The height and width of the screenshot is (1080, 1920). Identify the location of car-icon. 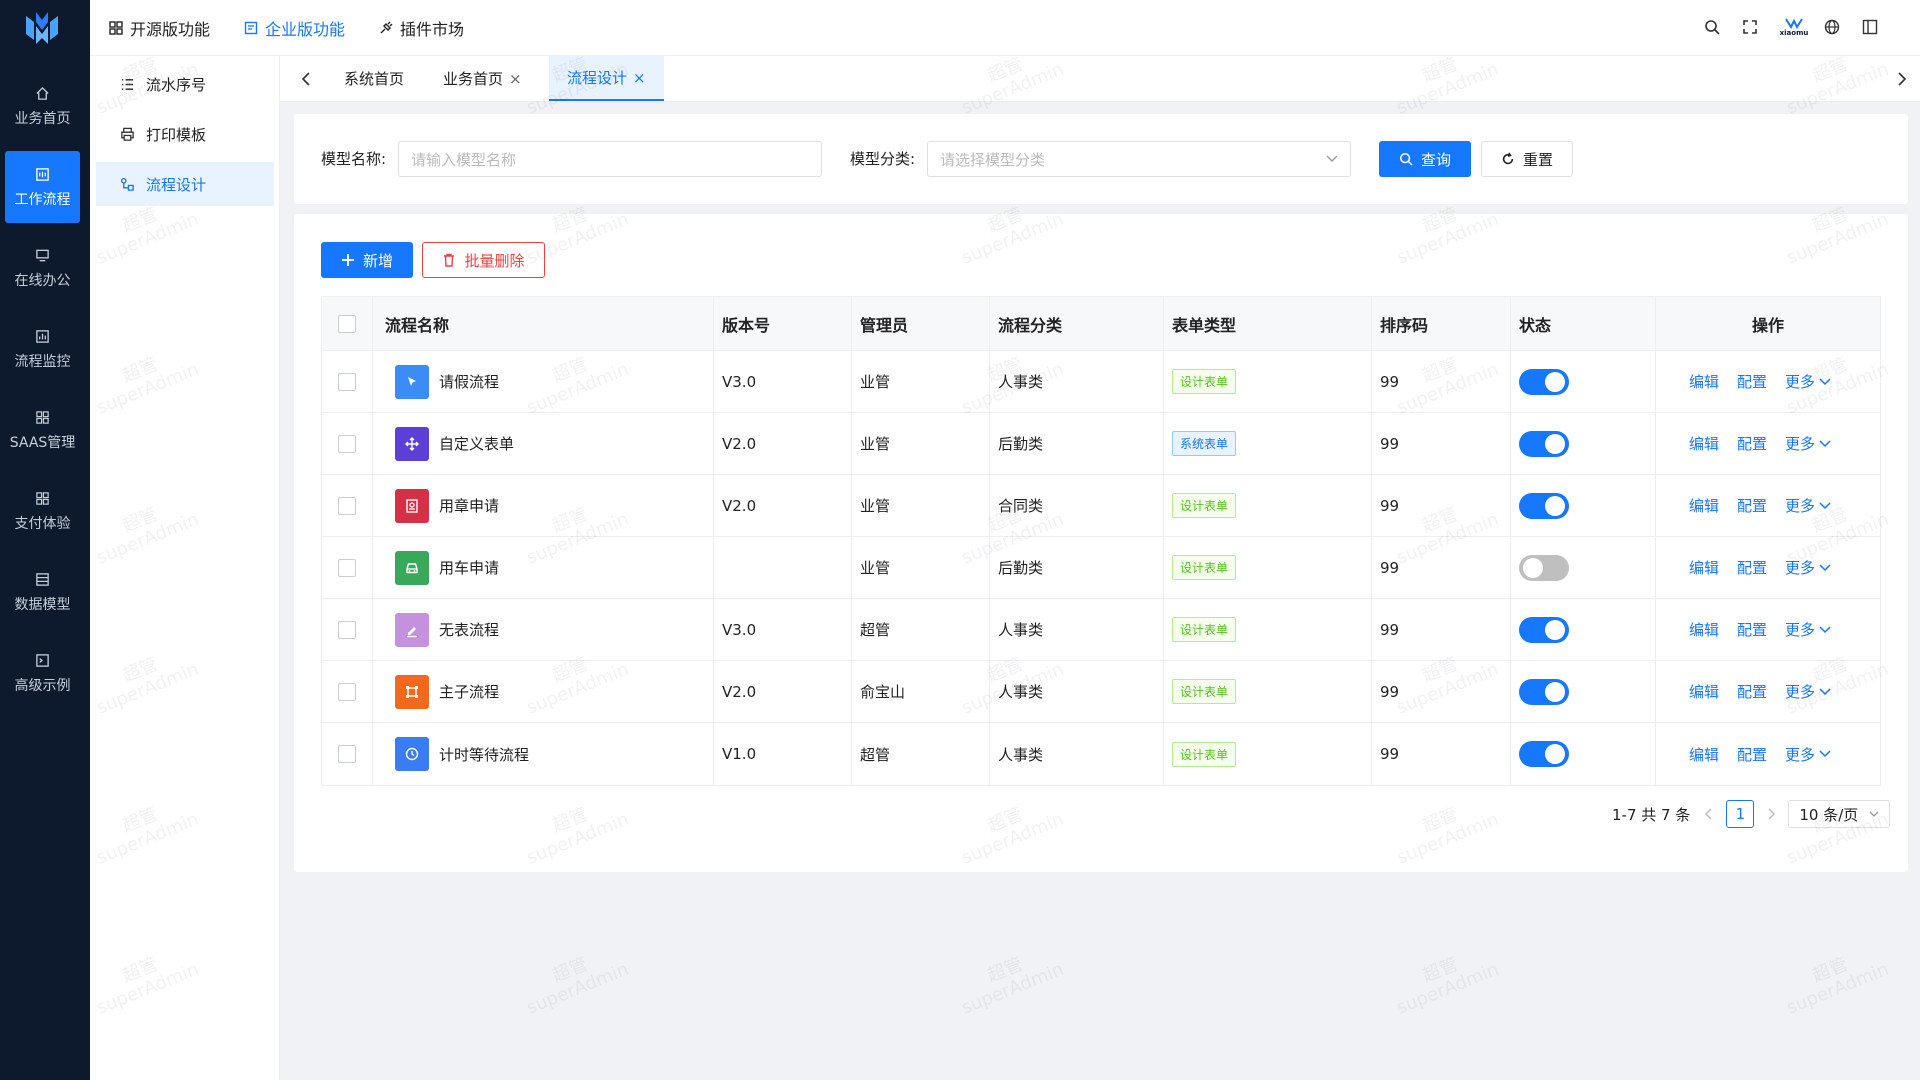
(412, 567).